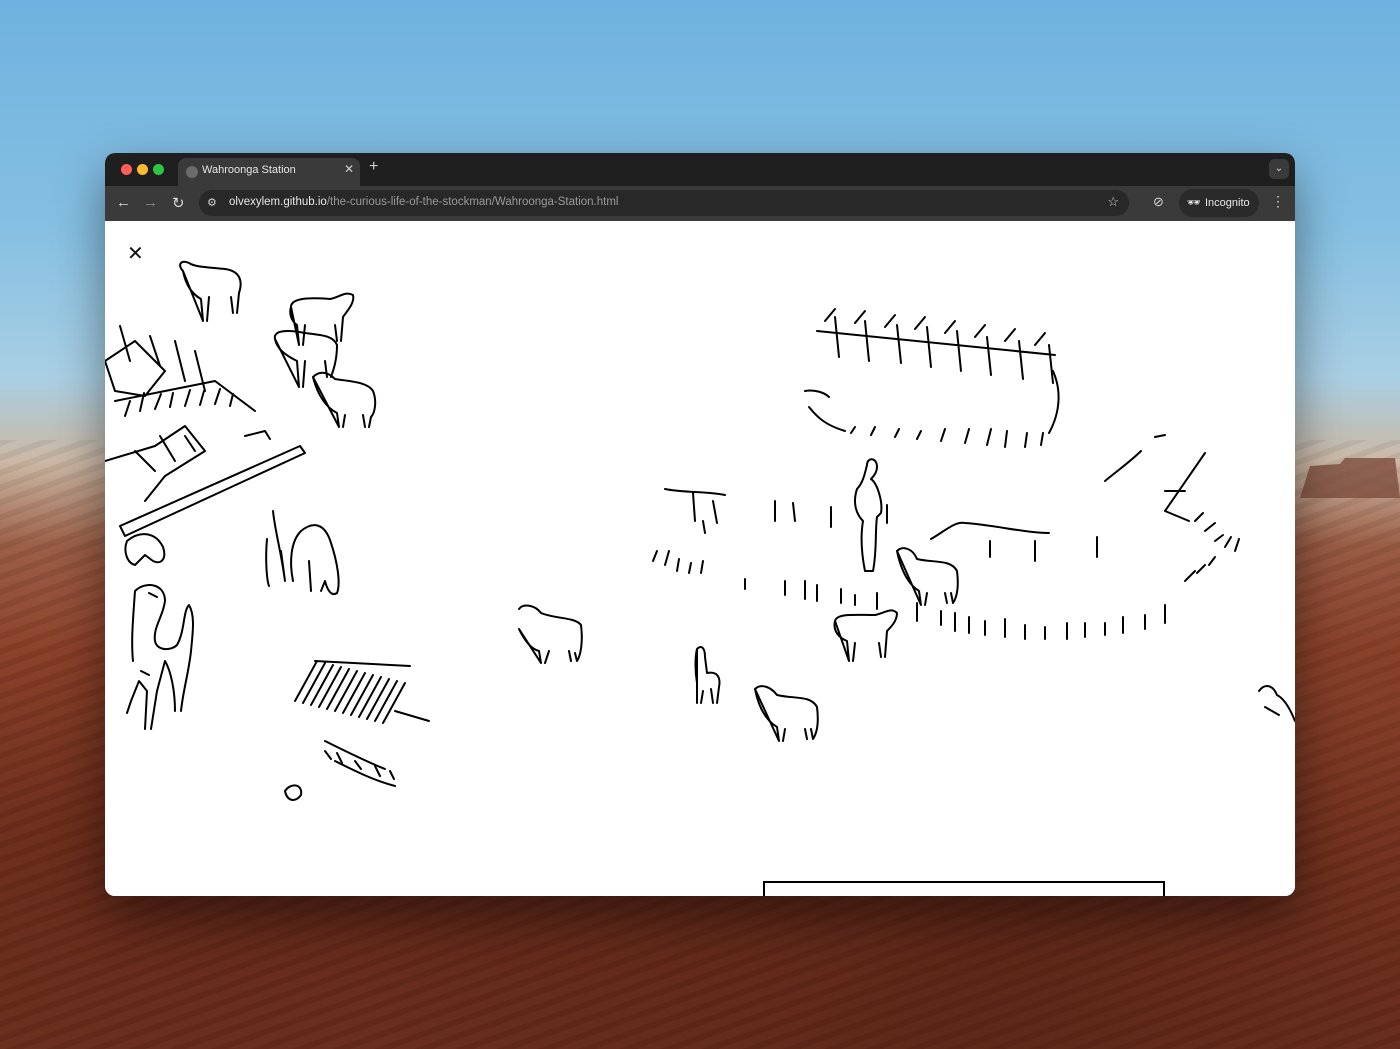 This screenshot has height=1049, width=1400. Describe the element at coordinates (1113, 202) in the screenshot. I see `star-icon: ☆` at that location.